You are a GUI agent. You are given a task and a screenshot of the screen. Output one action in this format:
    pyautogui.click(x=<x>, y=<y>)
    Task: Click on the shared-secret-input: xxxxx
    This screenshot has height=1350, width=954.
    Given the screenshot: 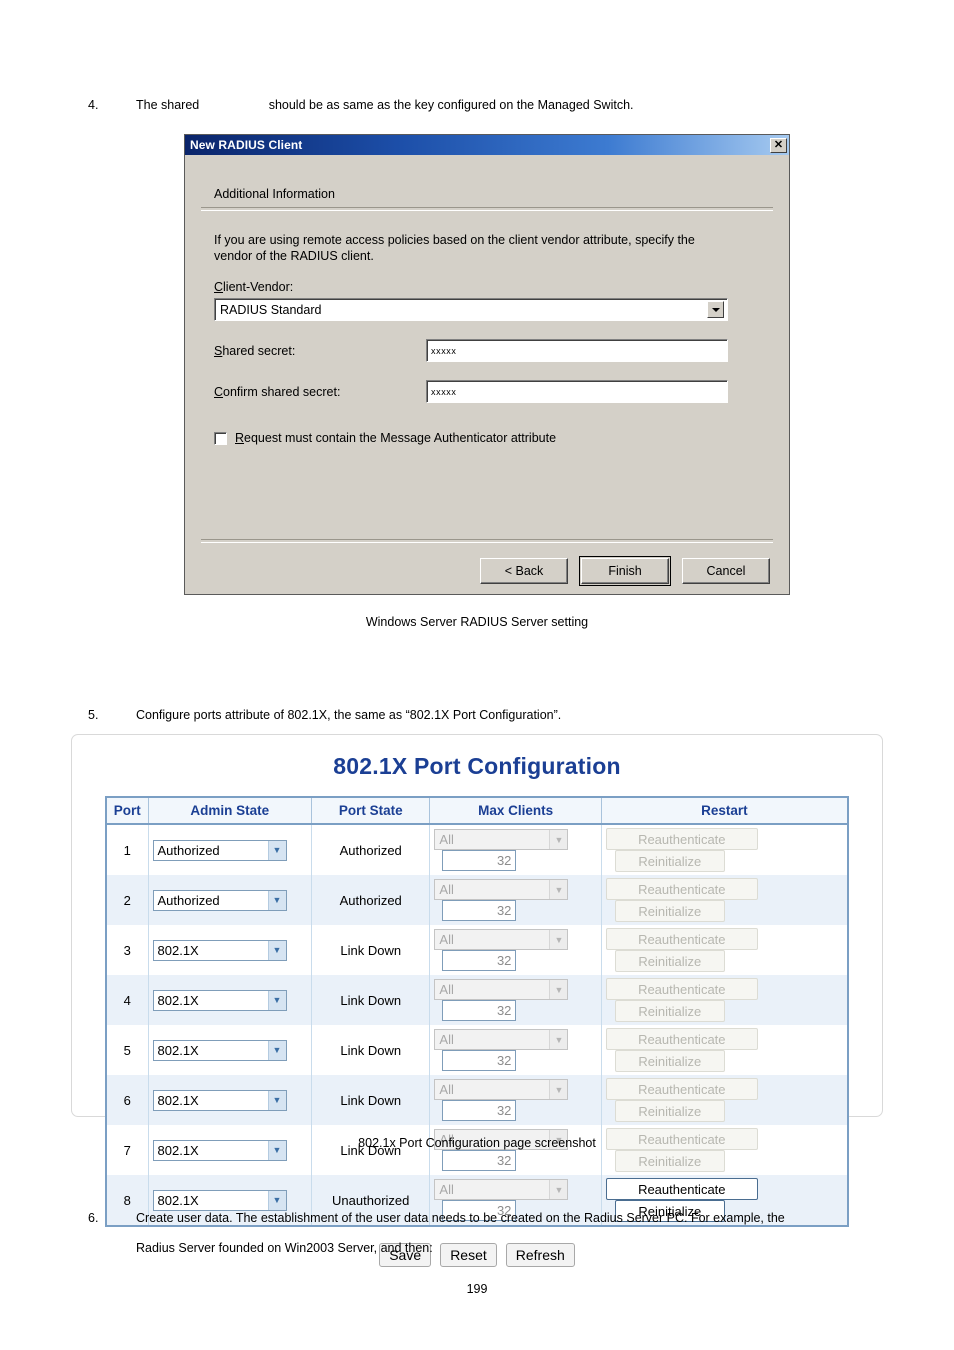 What is the action you would take?
    pyautogui.click(x=577, y=350)
    